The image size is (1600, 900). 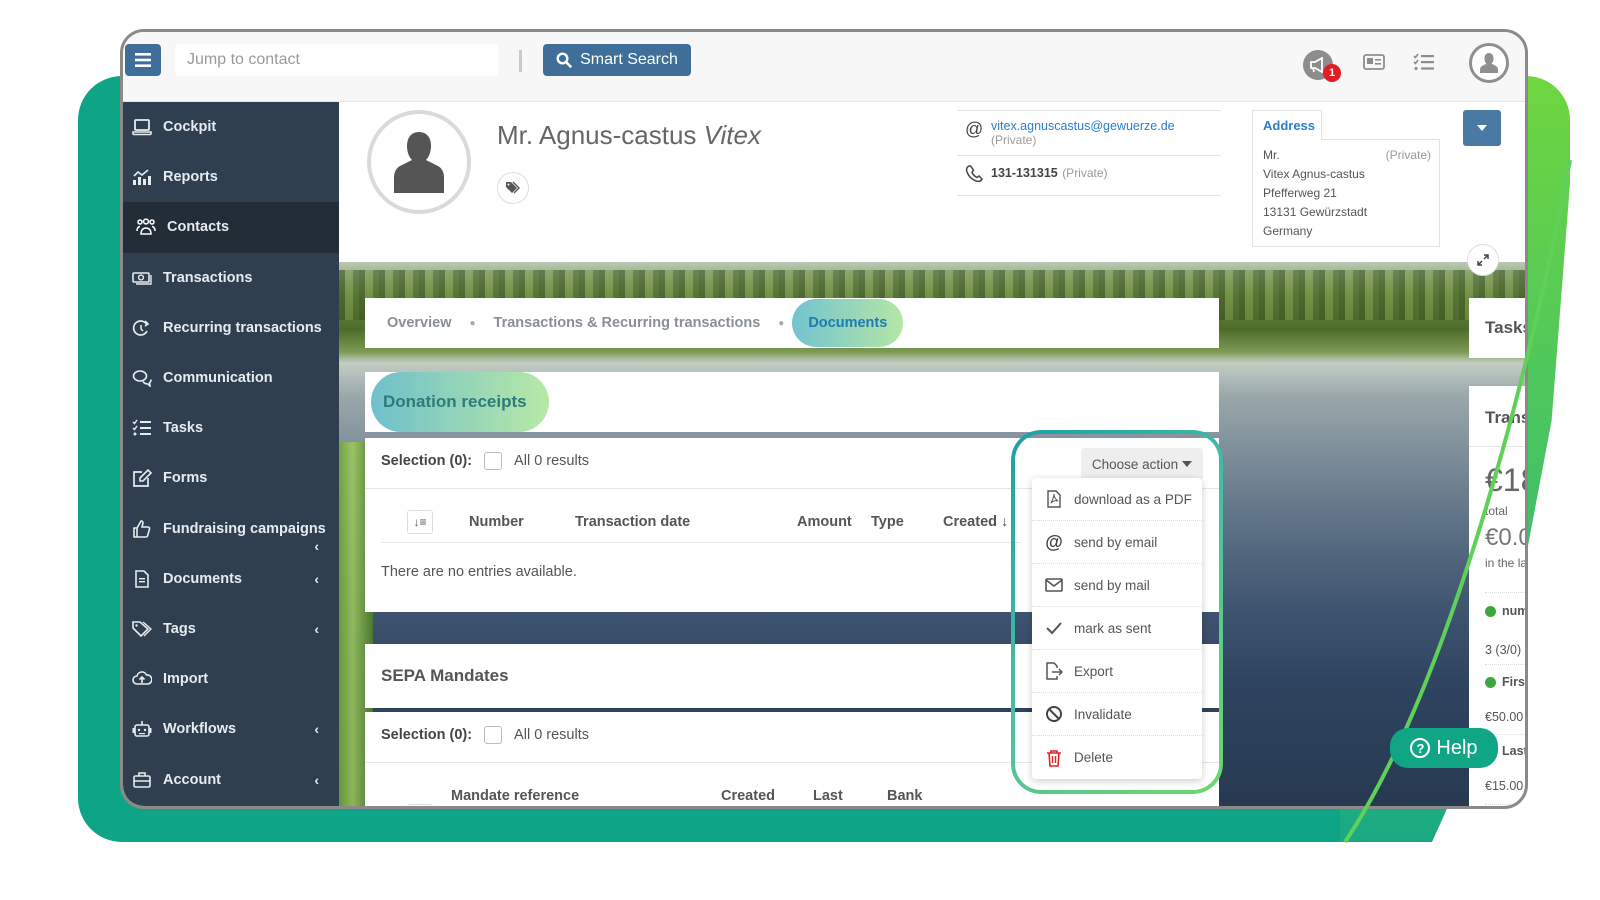 I want to click on expand-header-button, so click(x=1483, y=260).